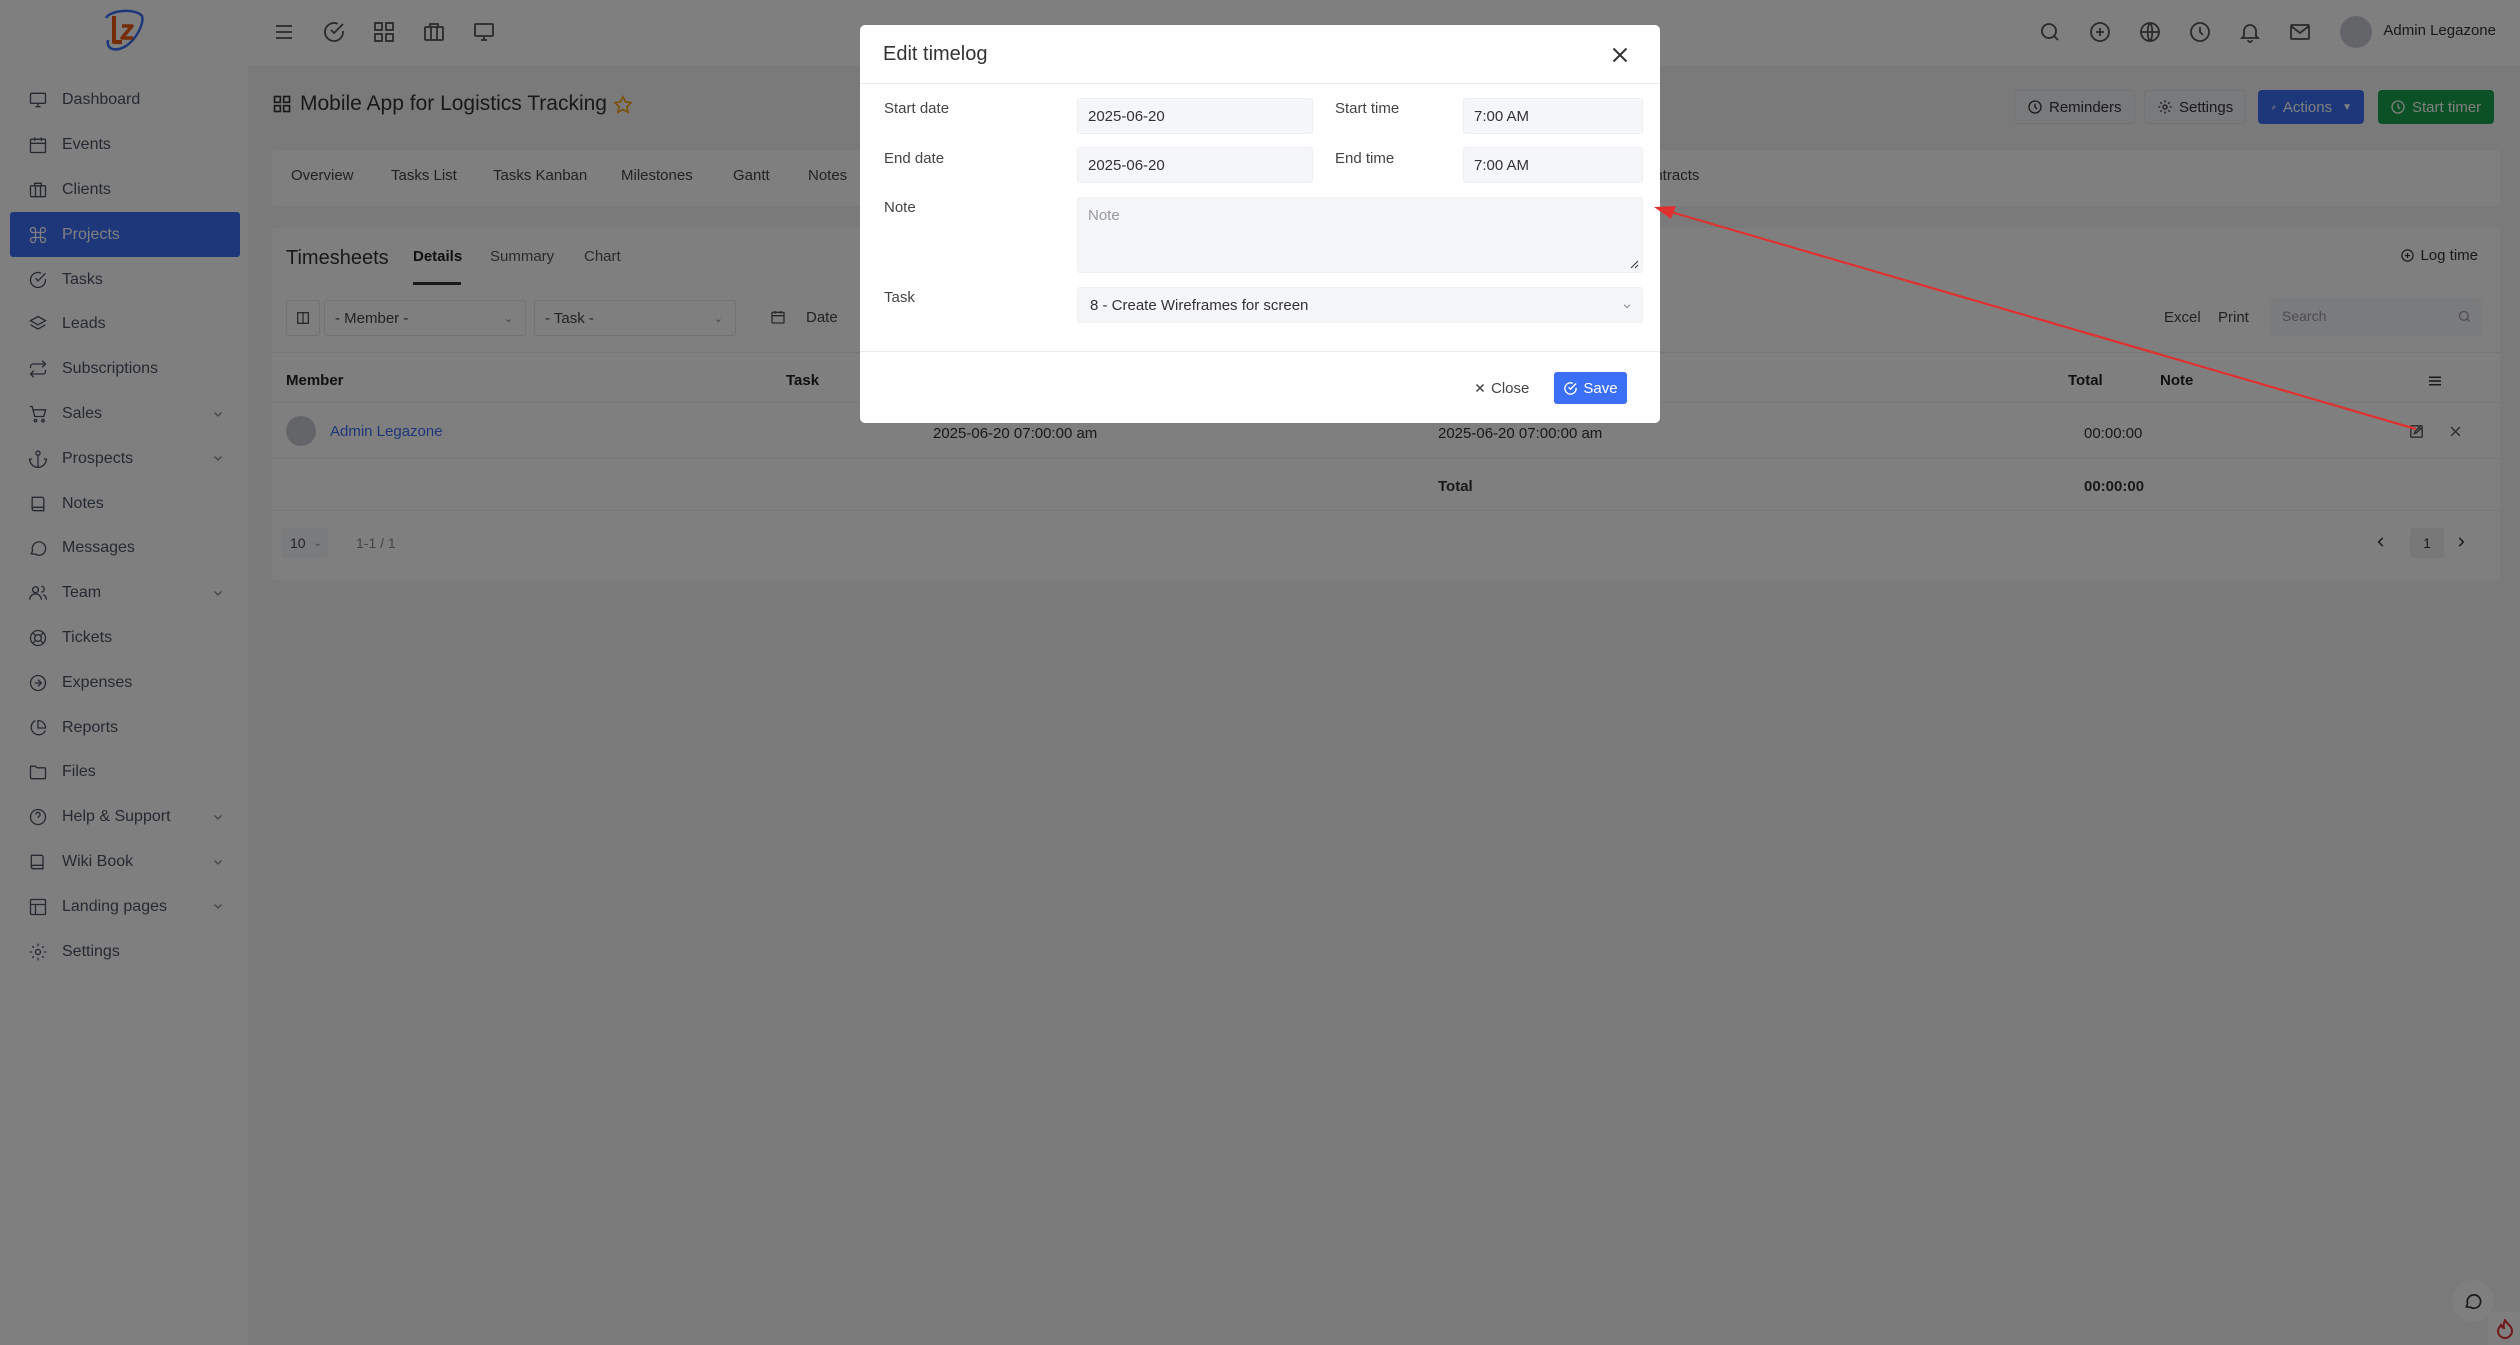 The width and height of the screenshot is (2520, 1345). Describe the element at coordinates (1367, 108) in the screenshot. I see `start-time-label: Start time` at that location.